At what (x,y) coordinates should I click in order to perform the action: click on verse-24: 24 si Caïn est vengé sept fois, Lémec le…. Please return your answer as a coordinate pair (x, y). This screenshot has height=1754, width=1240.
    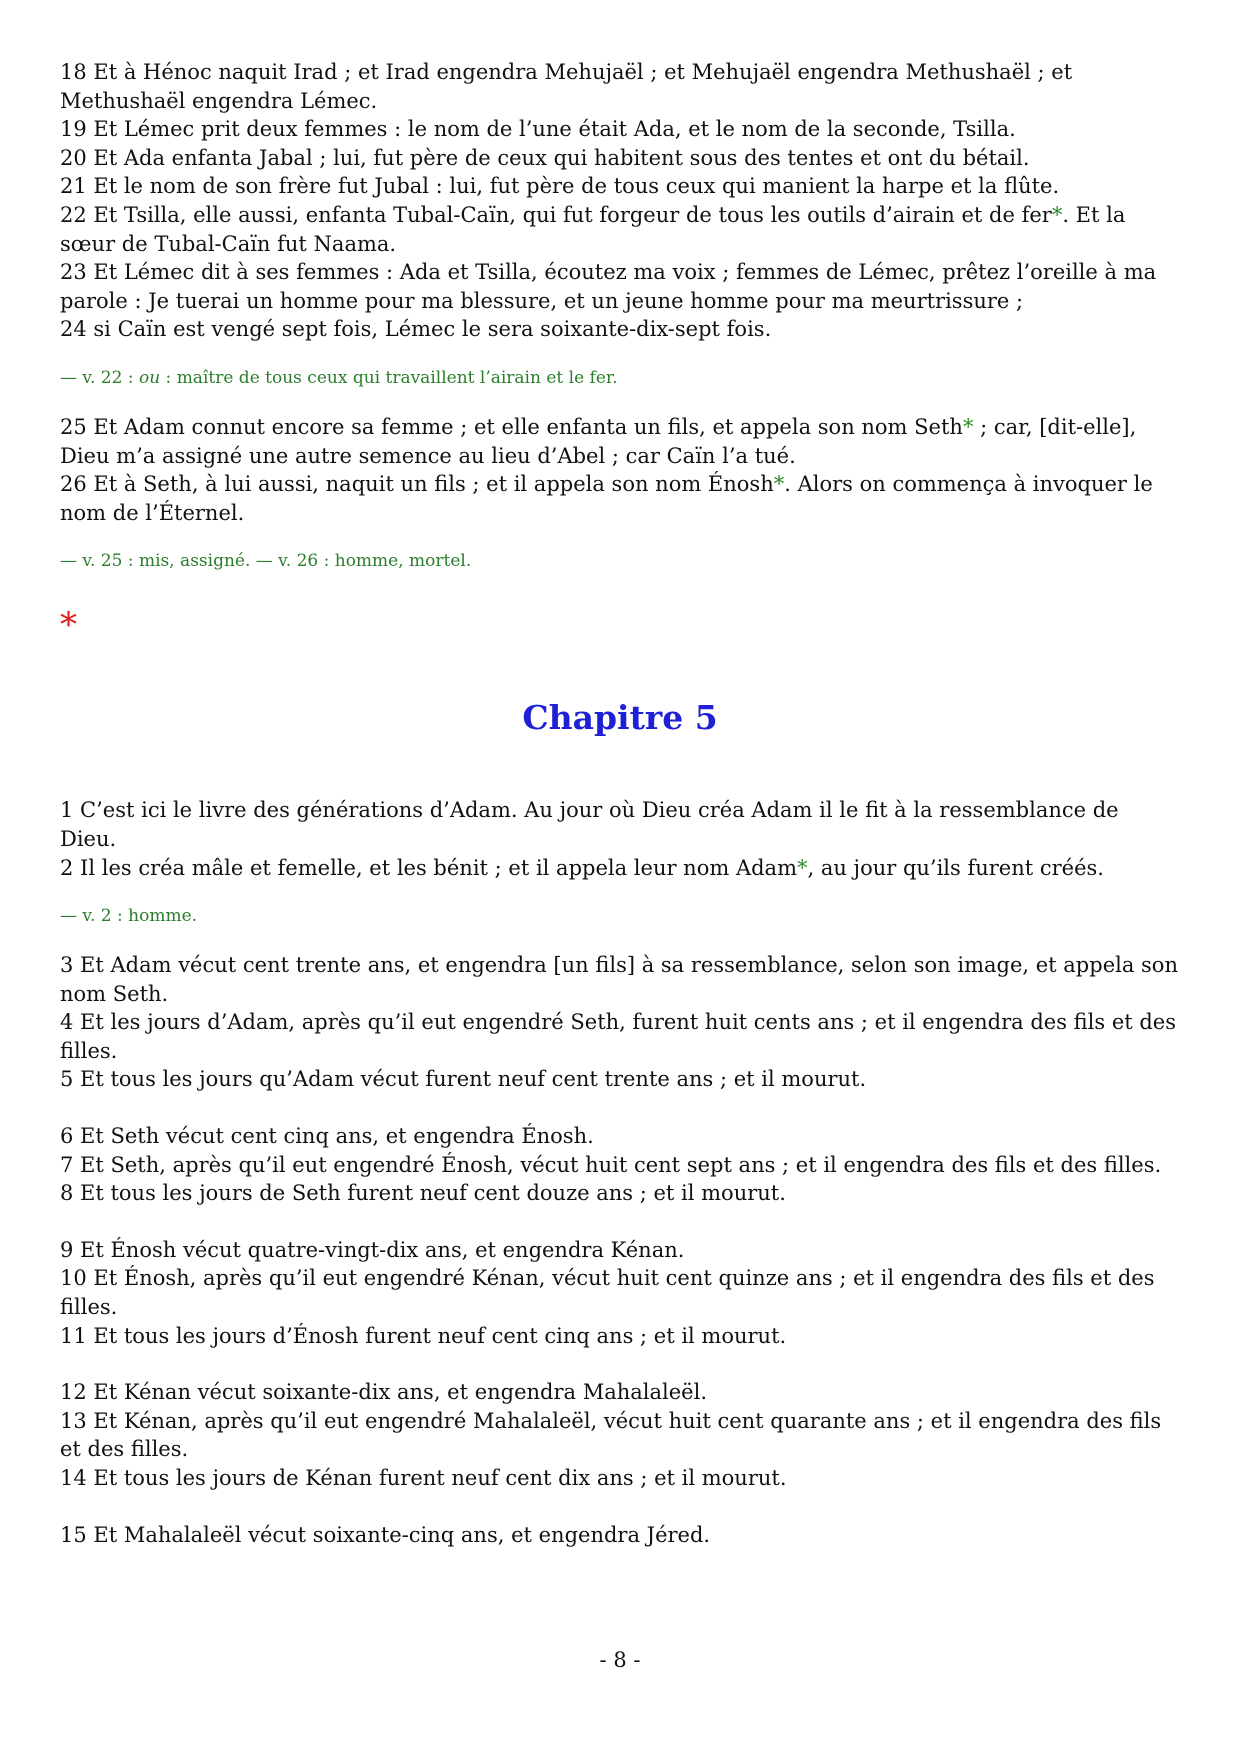
    Looking at the image, I should click on (416, 329).